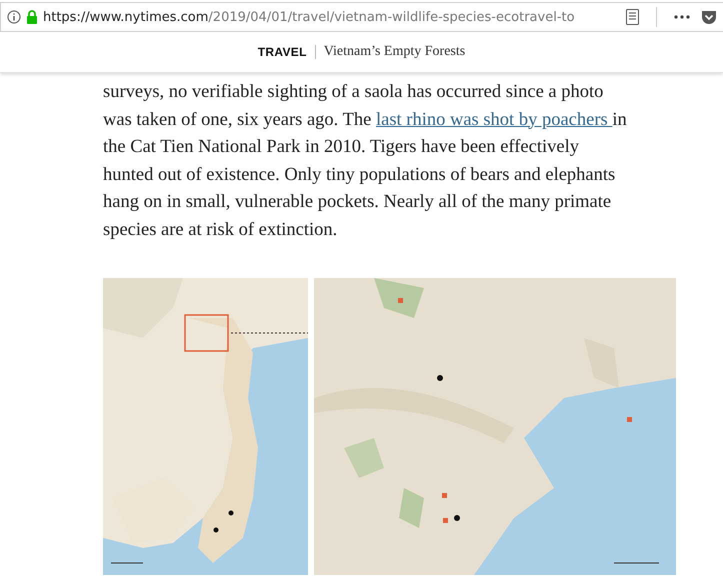  What do you see at coordinates (32, 17) in the screenshot?
I see `lock-icon` at bounding box center [32, 17].